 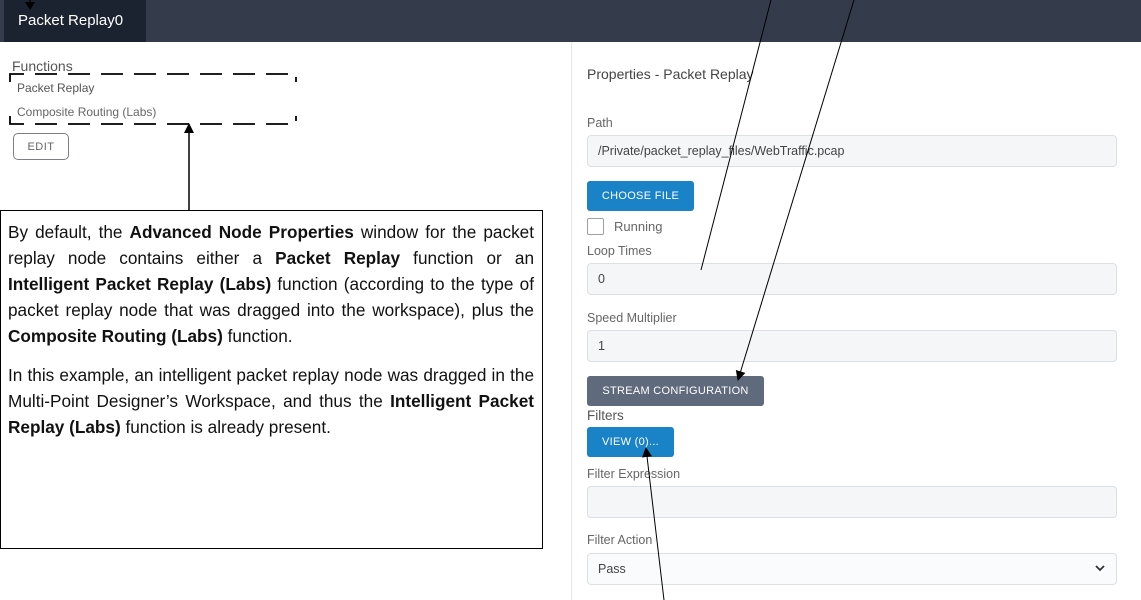 What do you see at coordinates (71, 20) in the screenshot?
I see `tab-label: Packet Replay0` at bounding box center [71, 20].